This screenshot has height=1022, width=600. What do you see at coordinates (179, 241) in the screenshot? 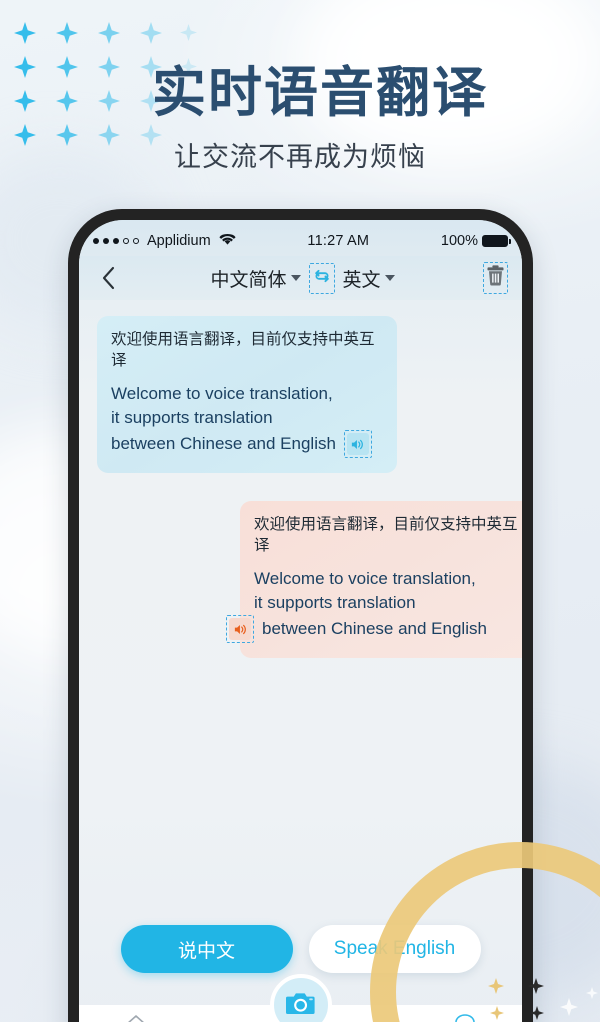
I see `carrier-label: Applidium` at bounding box center [179, 241].